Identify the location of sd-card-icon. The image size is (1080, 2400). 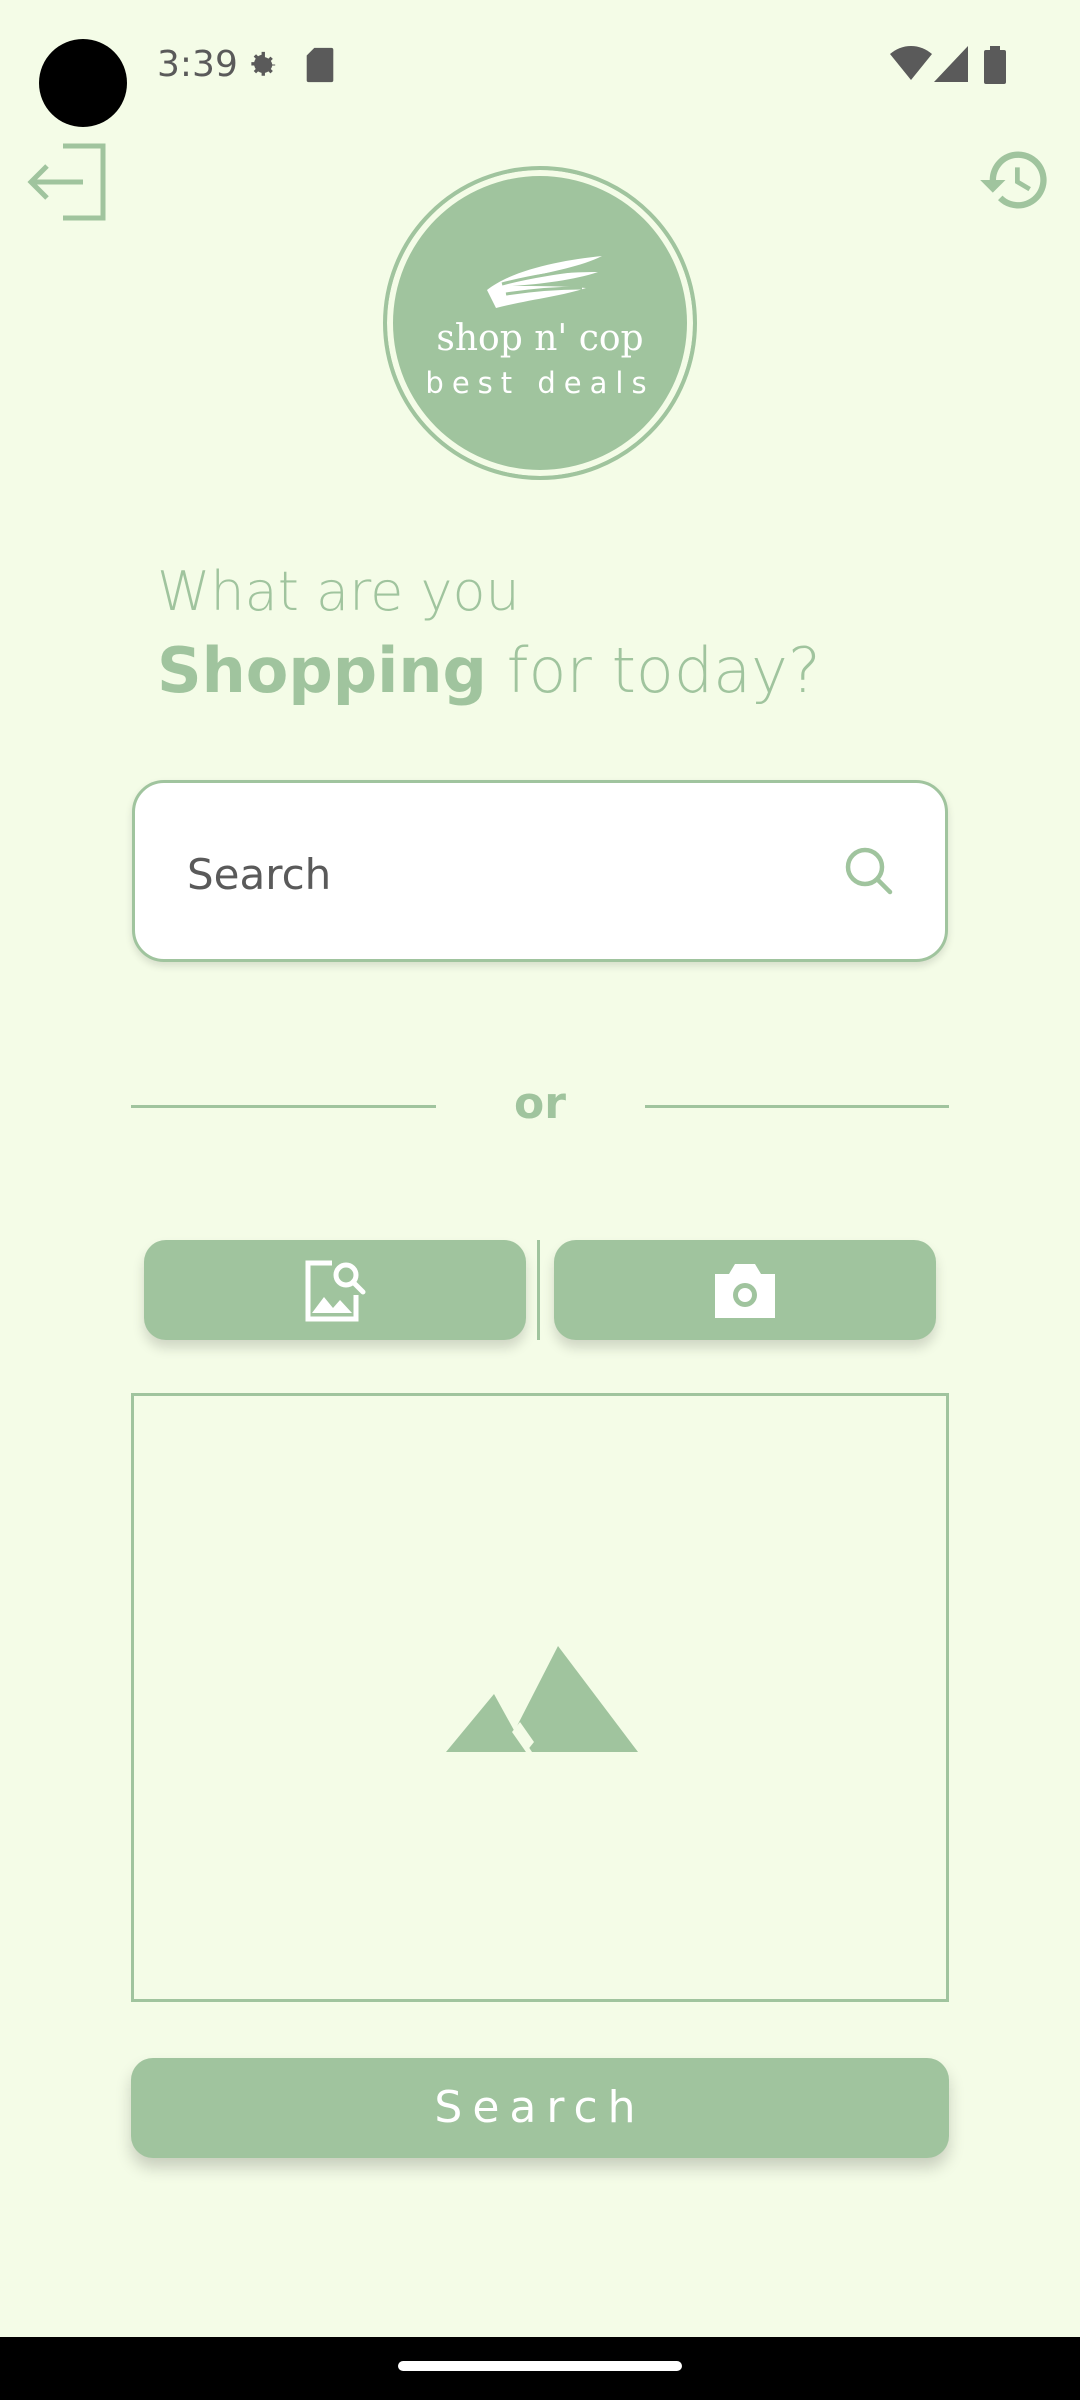
(320, 65).